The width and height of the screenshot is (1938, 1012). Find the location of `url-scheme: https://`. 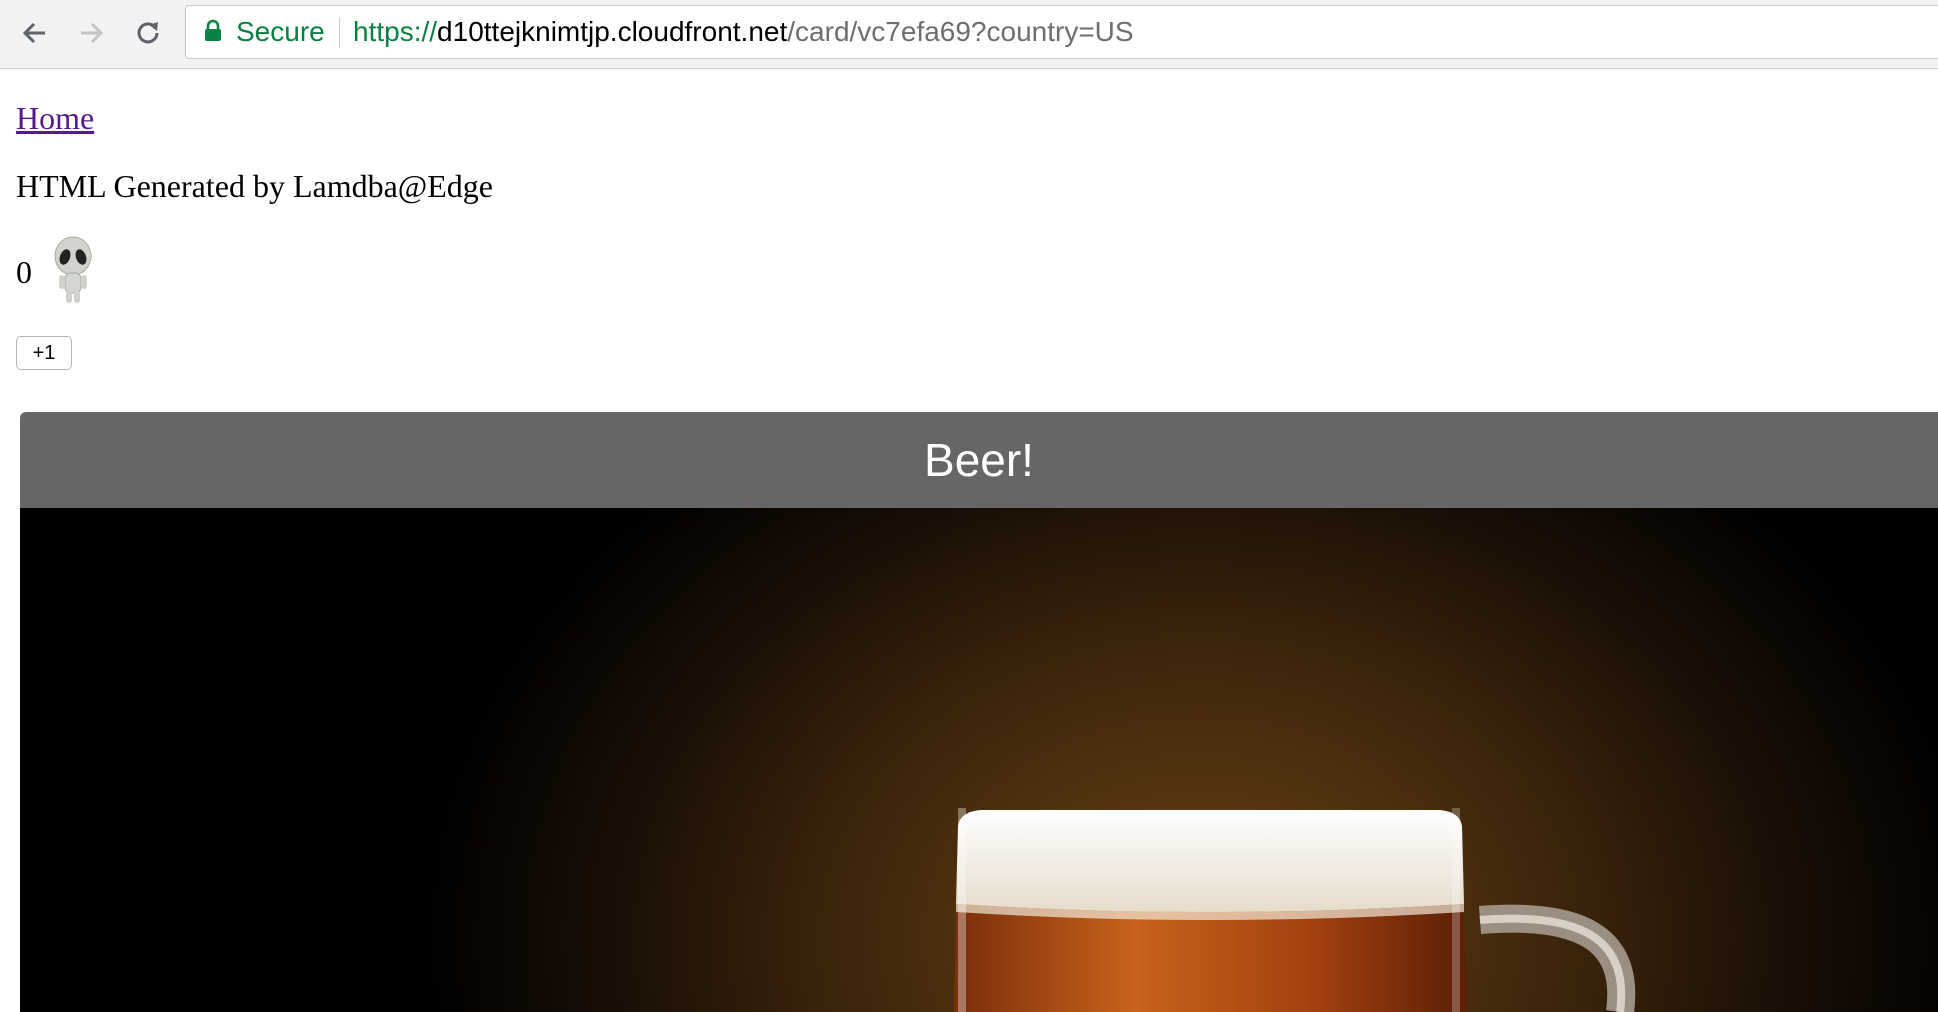

url-scheme: https:// is located at coordinates (395, 31).